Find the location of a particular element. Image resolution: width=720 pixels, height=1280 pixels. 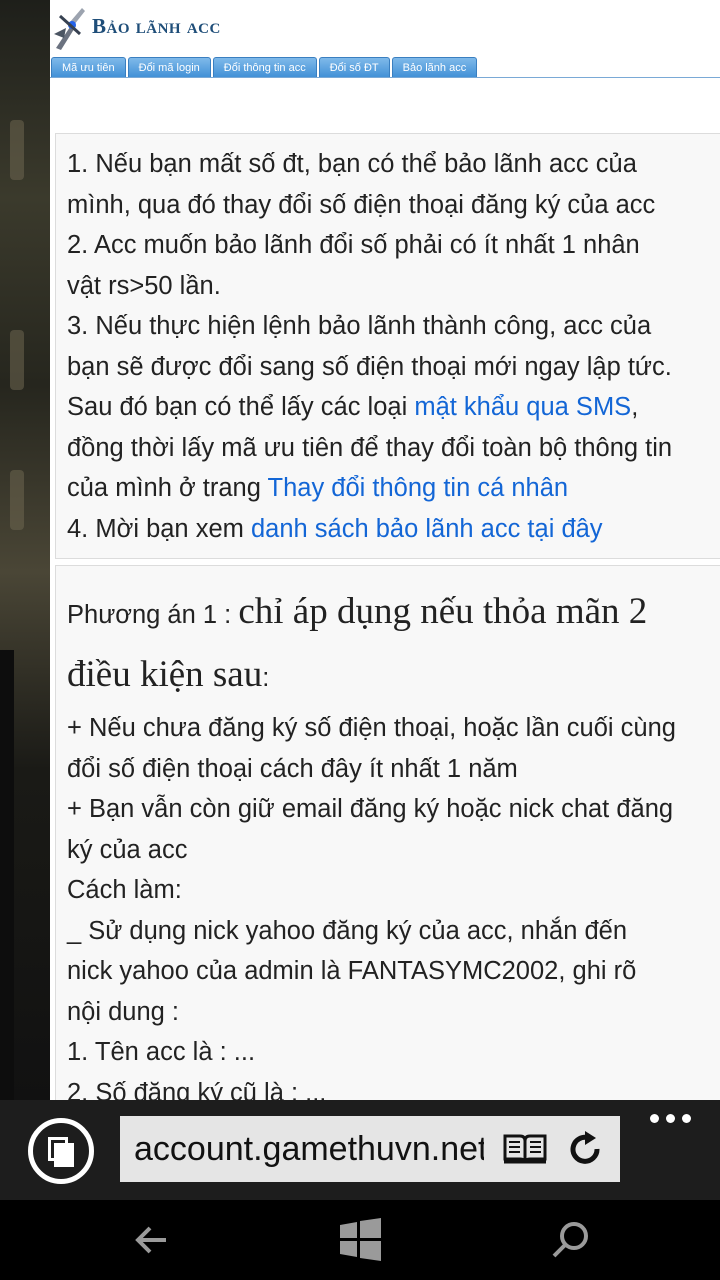

tab-change-info: Đổi thông tin acc is located at coordinates (264, 67).